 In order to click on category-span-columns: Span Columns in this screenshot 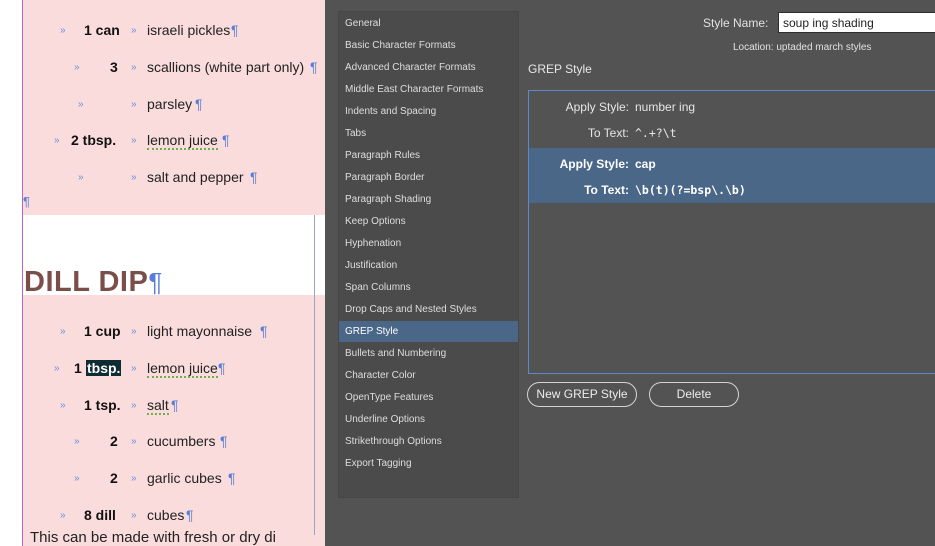, I will do `click(428, 287)`.